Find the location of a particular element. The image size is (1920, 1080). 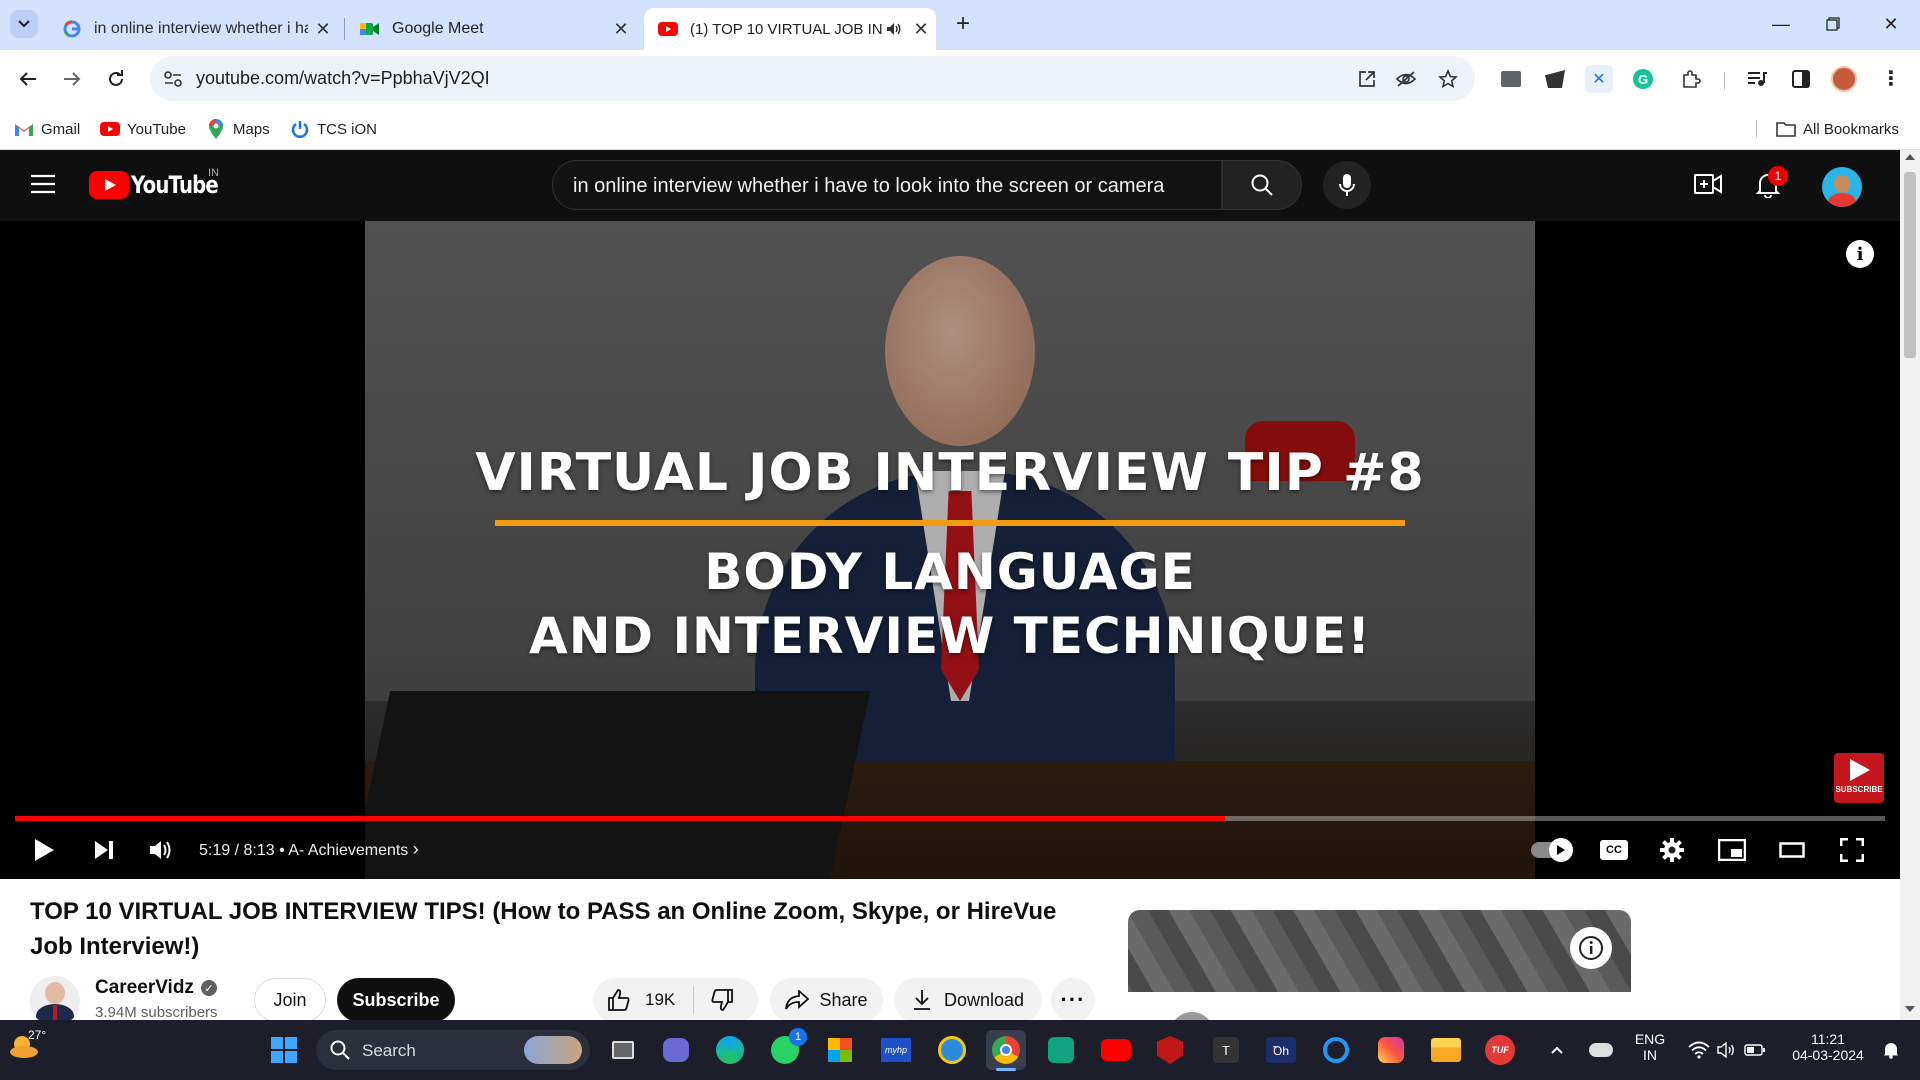

notification-center-button is located at coordinates (1891, 1050).